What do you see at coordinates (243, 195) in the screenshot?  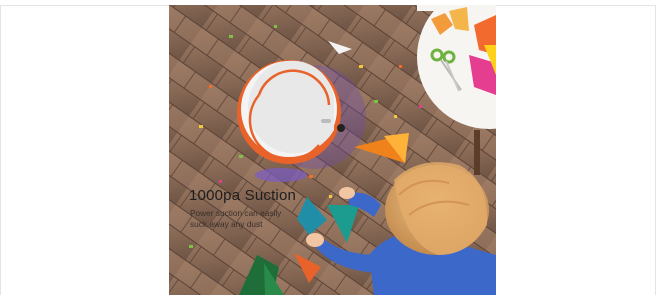 I see `feature-headline: 1000pa Suction` at bounding box center [243, 195].